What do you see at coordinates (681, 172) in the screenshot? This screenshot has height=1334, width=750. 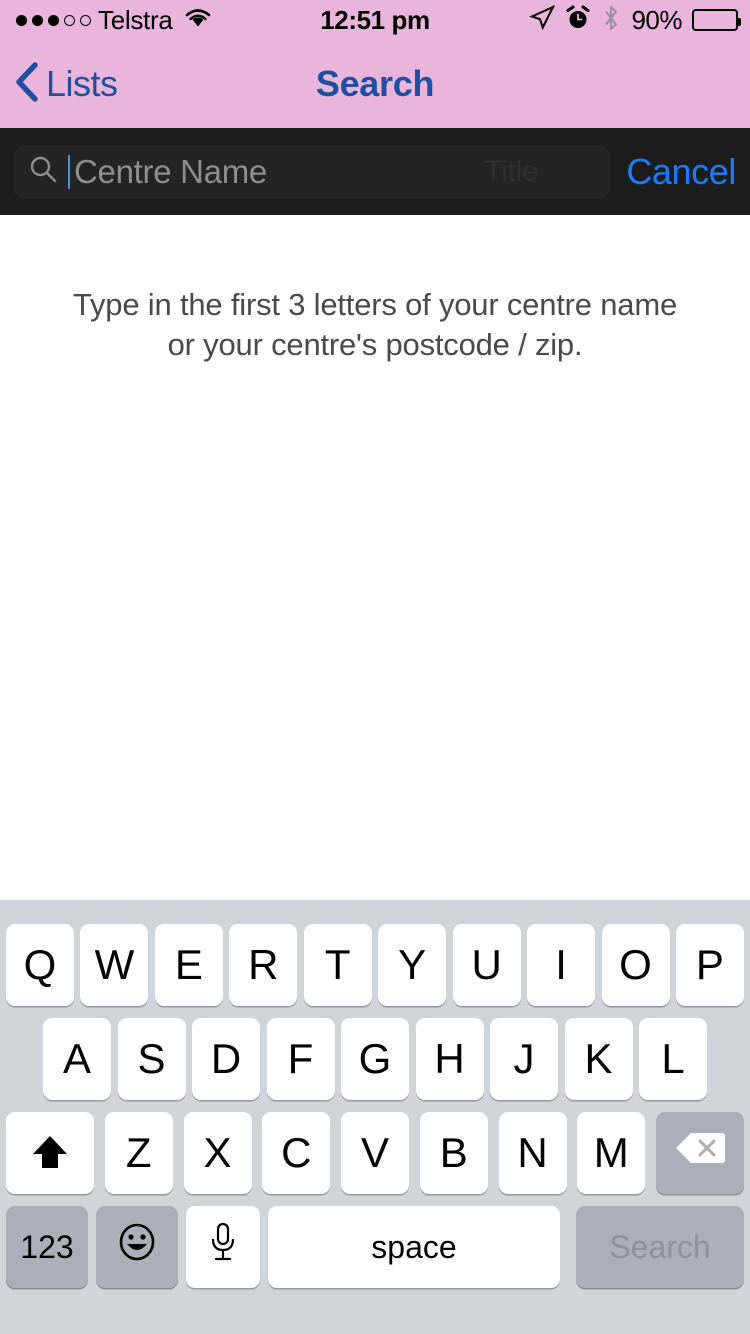 I see `cancel-button: Cancel` at bounding box center [681, 172].